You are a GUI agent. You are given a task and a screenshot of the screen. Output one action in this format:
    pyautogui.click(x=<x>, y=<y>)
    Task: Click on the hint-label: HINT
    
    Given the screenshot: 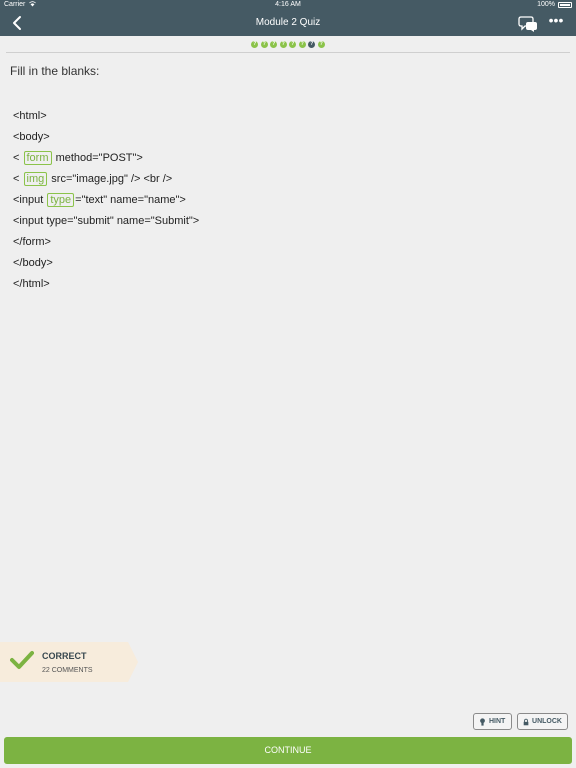 What is the action you would take?
    pyautogui.click(x=497, y=721)
    